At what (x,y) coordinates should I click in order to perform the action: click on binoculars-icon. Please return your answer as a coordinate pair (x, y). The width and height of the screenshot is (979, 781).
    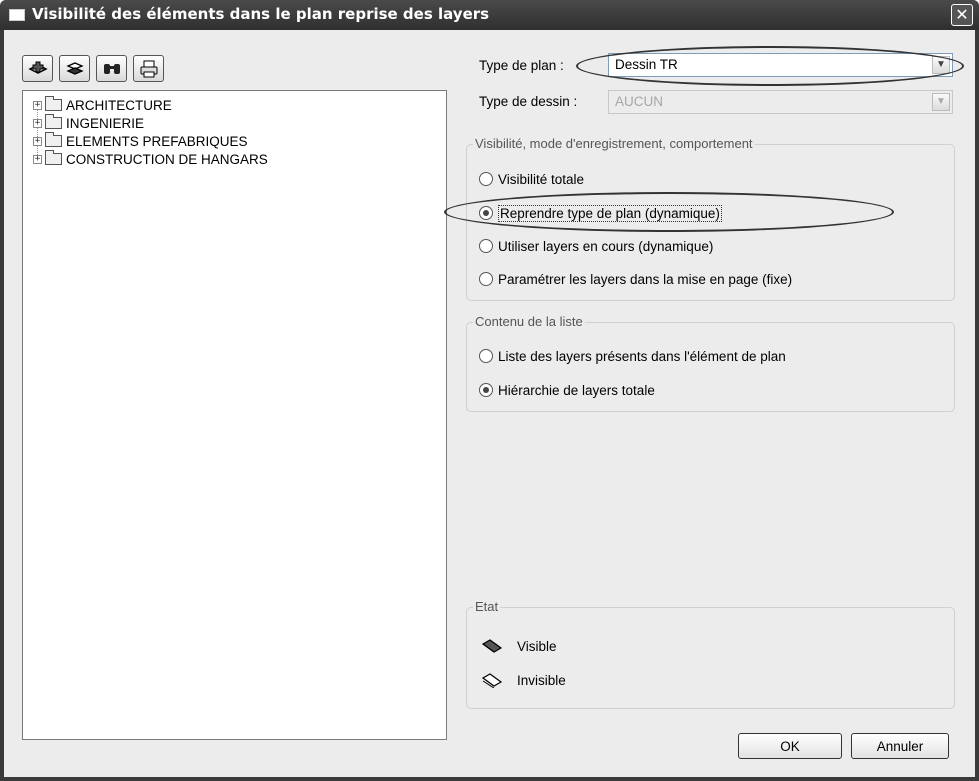
    Looking at the image, I should click on (111, 68).